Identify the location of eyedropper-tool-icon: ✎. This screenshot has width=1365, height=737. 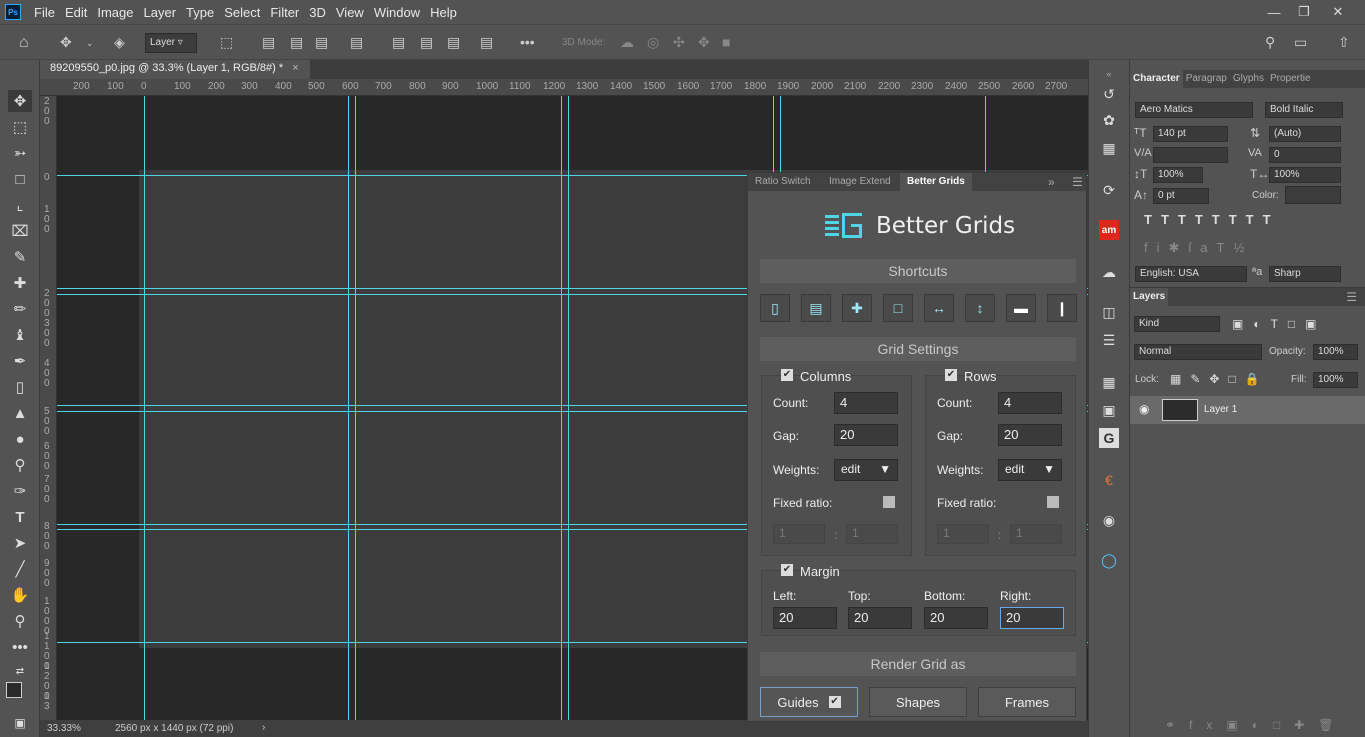
(20, 257).